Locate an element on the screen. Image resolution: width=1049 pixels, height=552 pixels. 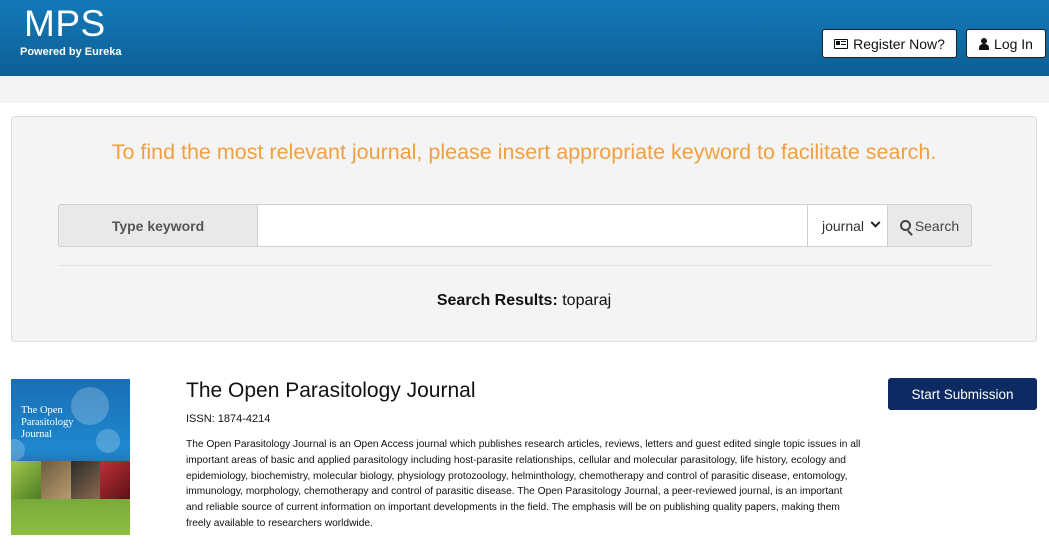
keyword-label: Type keyword is located at coordinates (158, 225).